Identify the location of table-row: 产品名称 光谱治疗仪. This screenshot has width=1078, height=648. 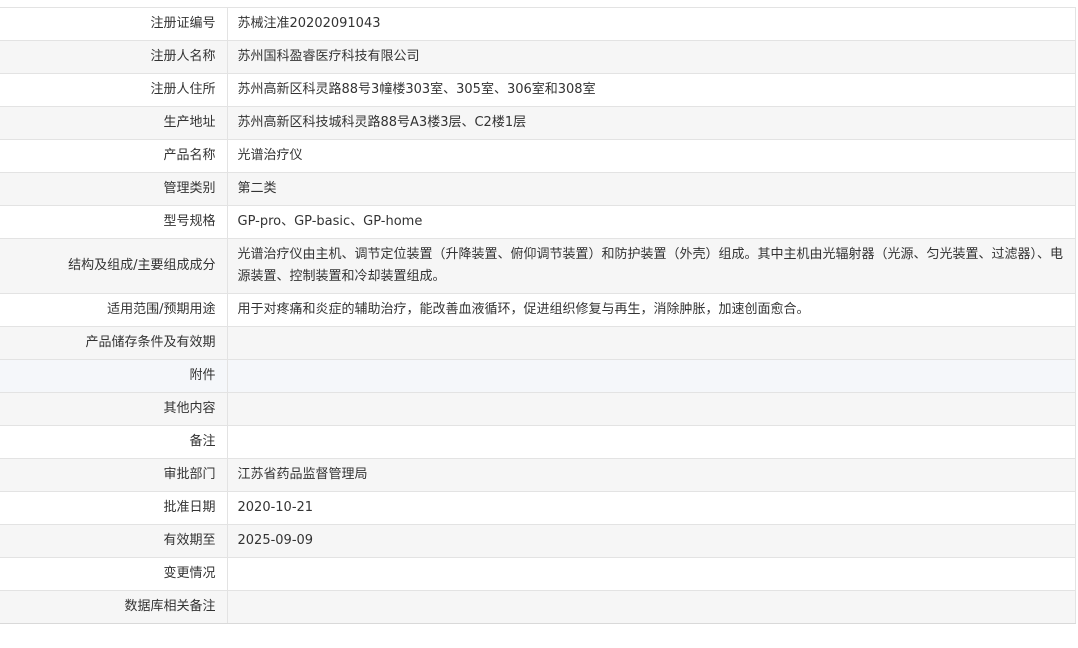
(538, 156).